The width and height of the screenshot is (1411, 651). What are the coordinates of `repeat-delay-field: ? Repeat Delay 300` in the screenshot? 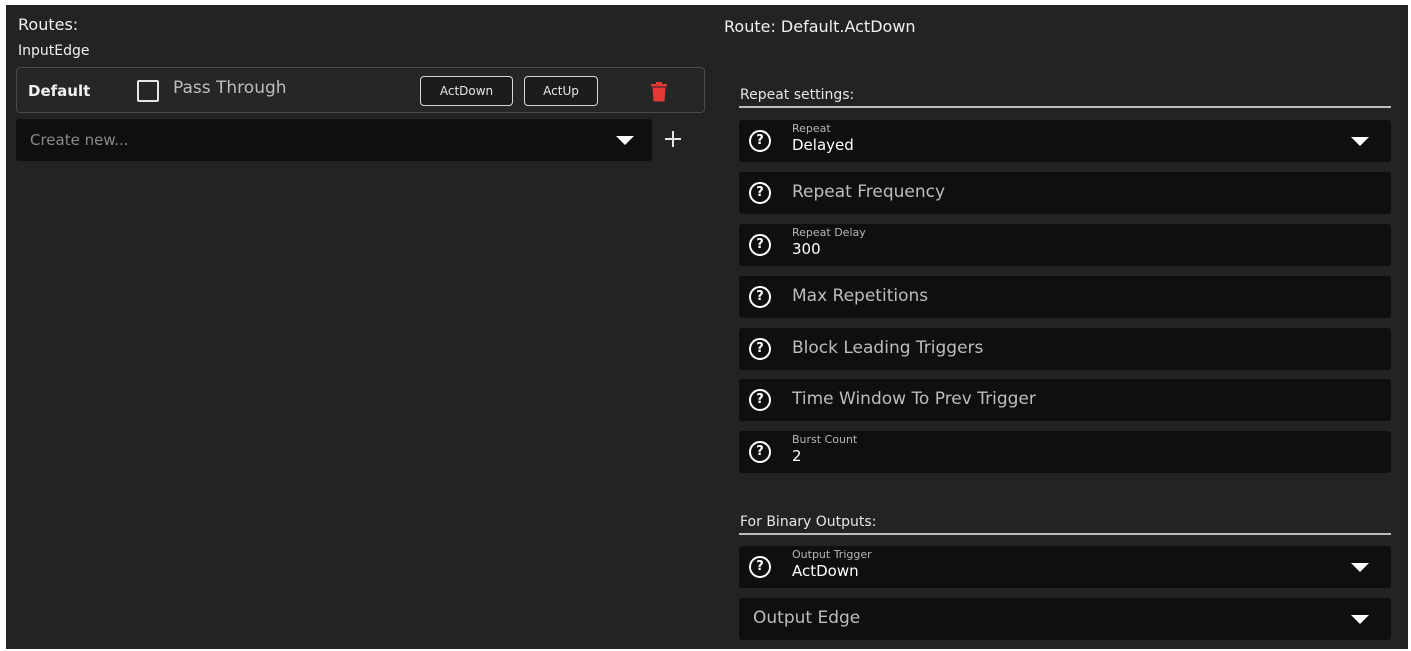 It's located at (1065, 245).